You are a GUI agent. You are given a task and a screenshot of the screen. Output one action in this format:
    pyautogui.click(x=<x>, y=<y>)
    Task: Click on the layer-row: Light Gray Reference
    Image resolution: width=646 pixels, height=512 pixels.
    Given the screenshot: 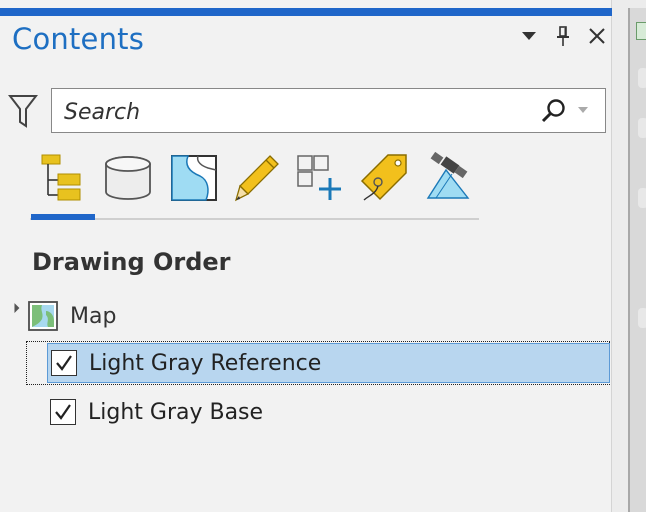 What is the action you would take?
    pyautogui.click(x=318, y=363)
    